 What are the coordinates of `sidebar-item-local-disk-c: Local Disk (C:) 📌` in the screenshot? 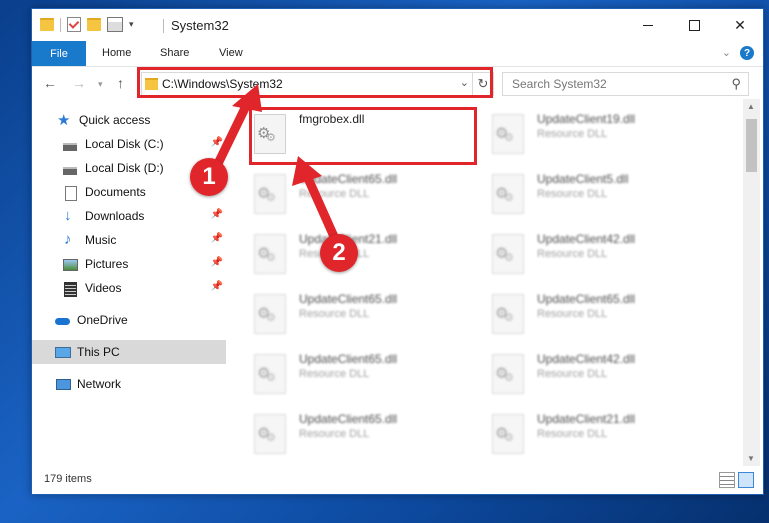 It's located at (129, 144).